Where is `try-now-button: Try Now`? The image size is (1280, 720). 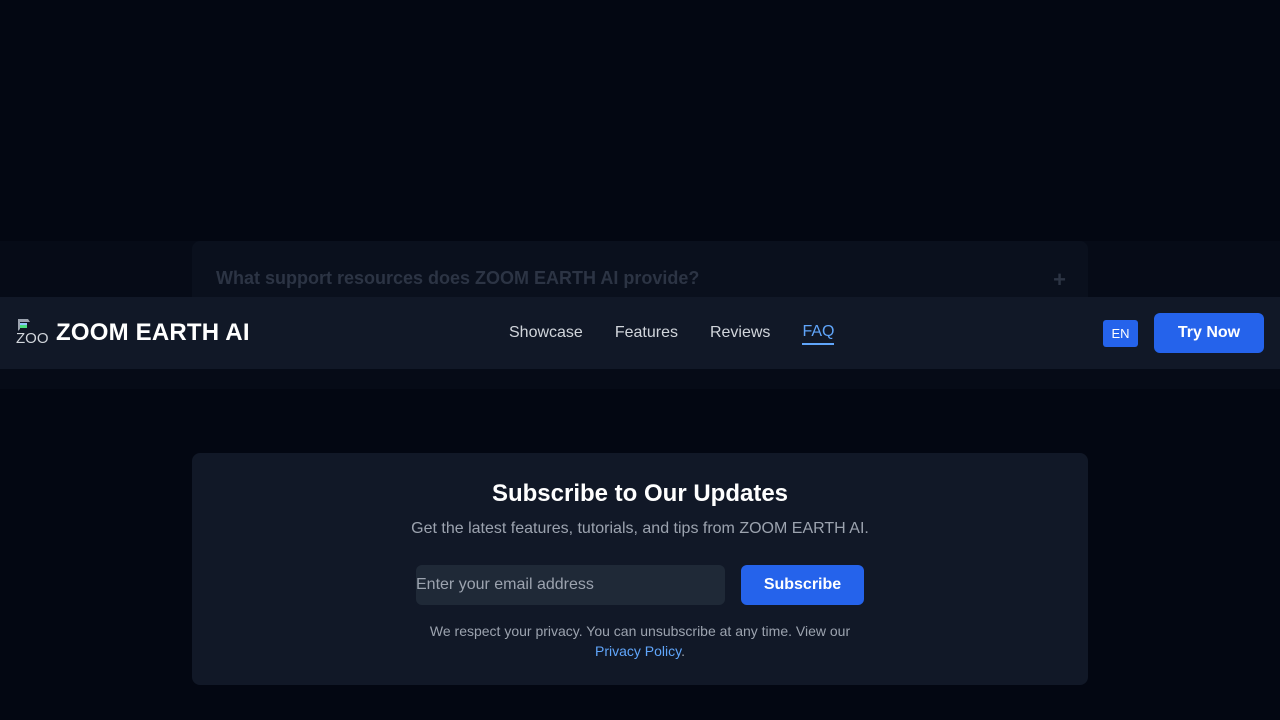
try-now-button: Try Now is located at coordinates (1209, 333).